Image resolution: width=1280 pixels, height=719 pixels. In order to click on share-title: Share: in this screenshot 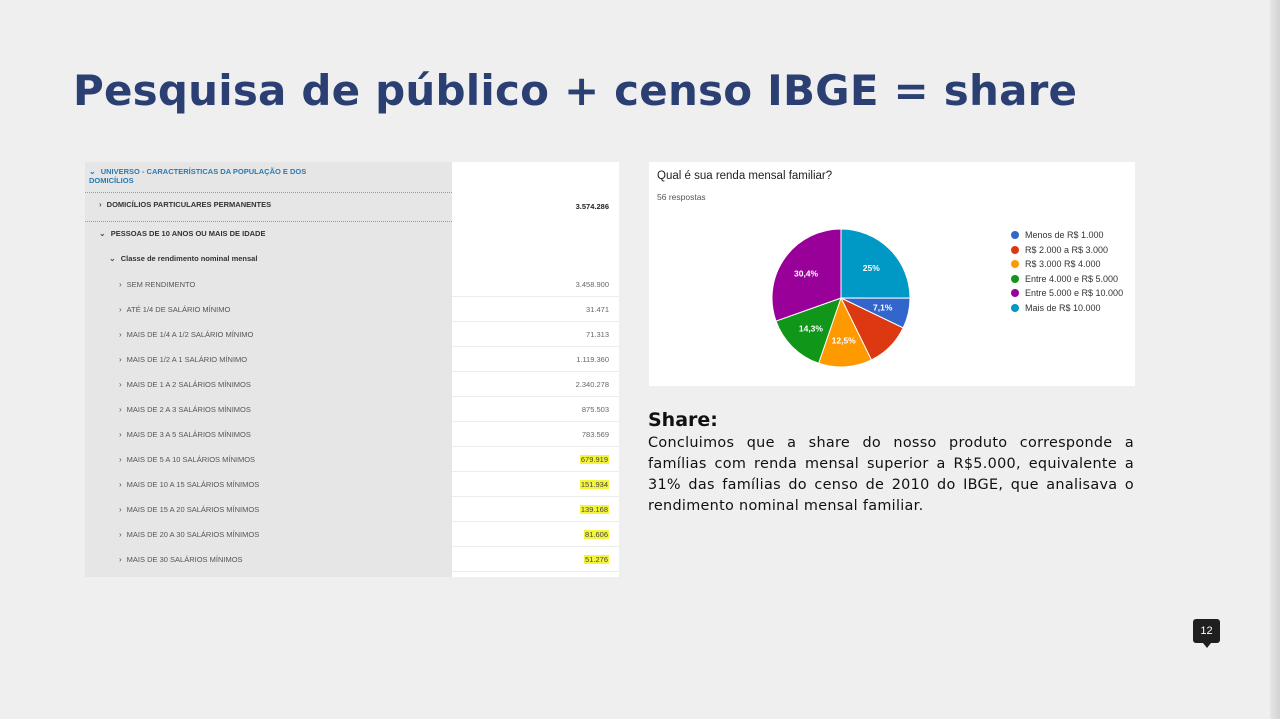, I will do `click(683, 420)`.